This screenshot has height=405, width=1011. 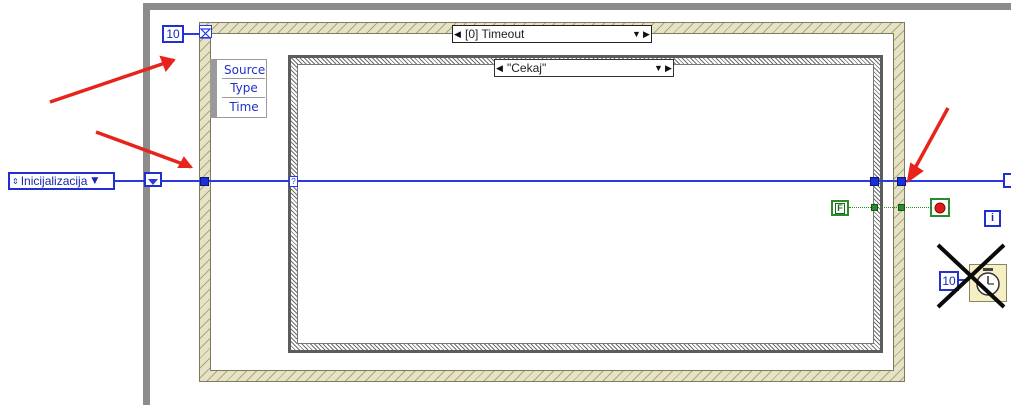 I want to click on stop-terminal, so click(x=940, y=207).